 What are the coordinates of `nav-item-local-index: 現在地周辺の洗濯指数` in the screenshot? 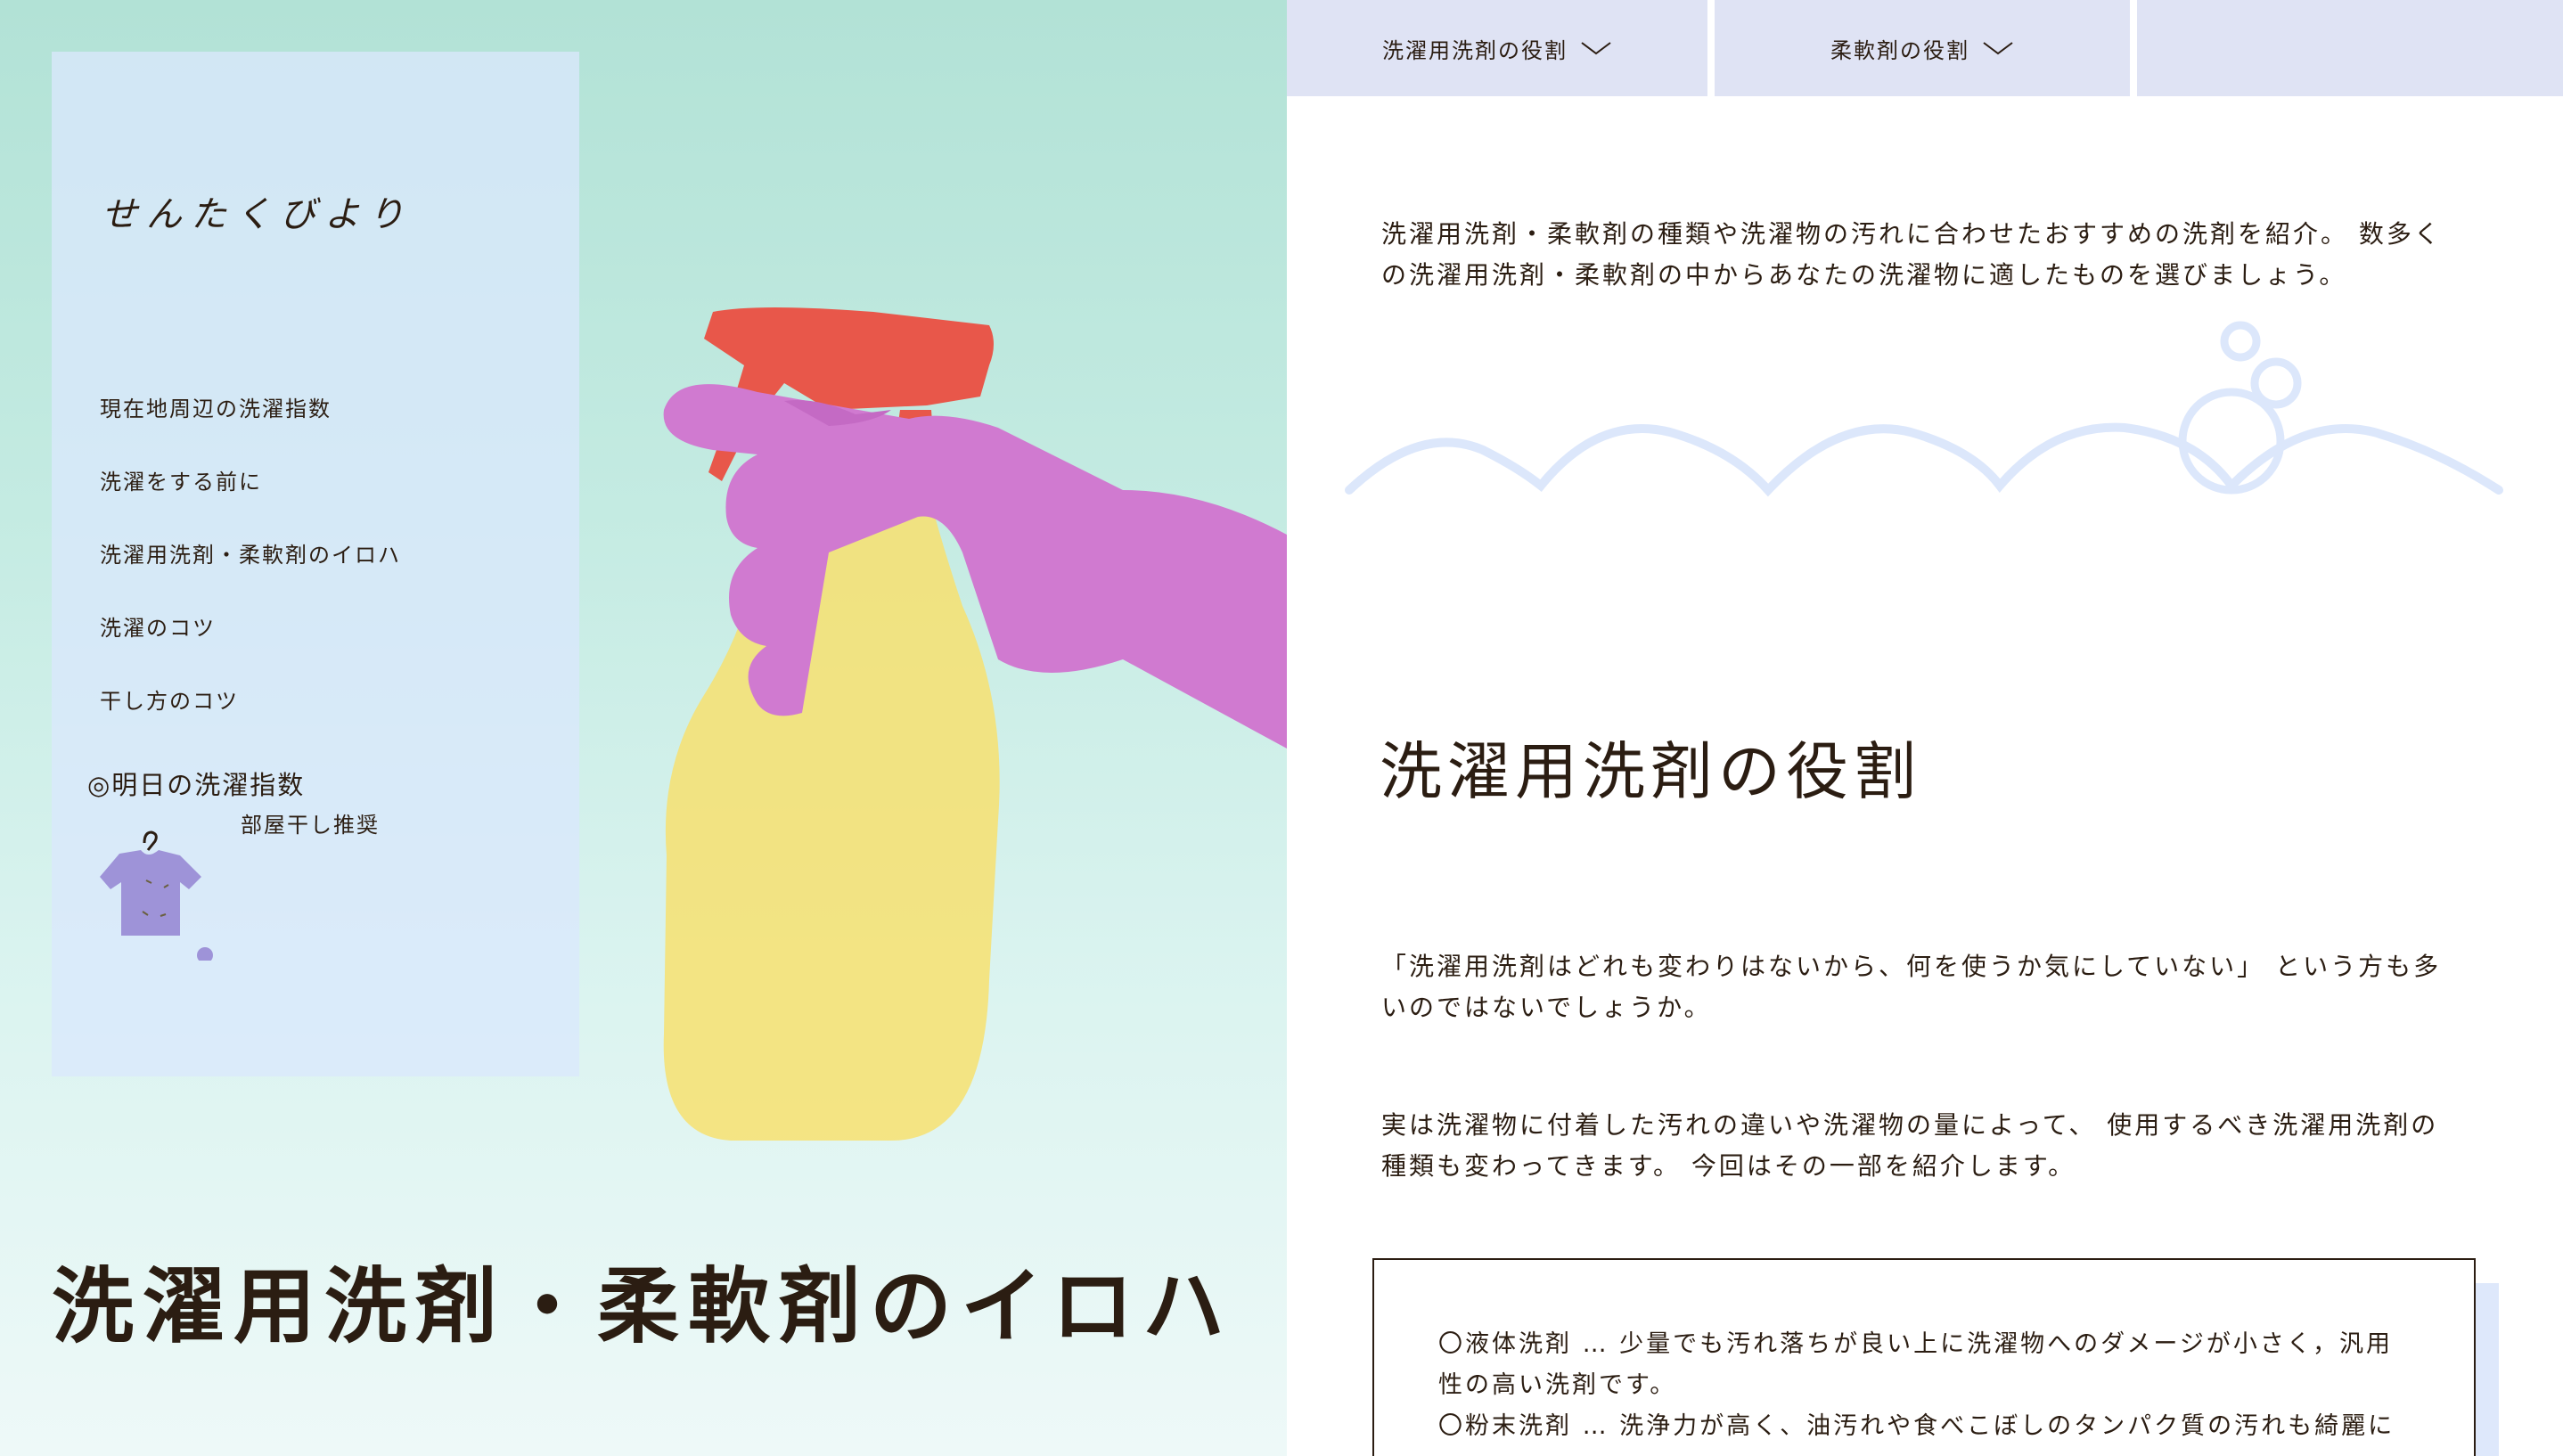 It's located at (251, 409).